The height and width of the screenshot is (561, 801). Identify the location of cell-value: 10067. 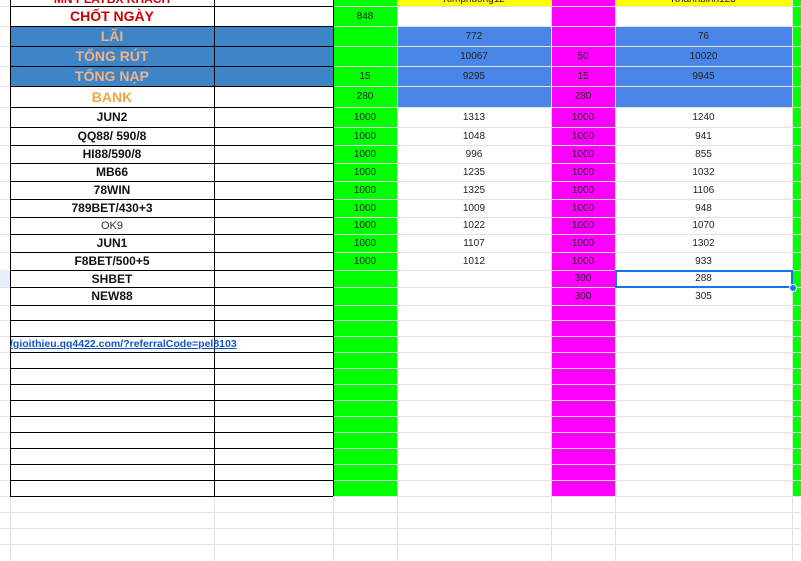
(474, 56).